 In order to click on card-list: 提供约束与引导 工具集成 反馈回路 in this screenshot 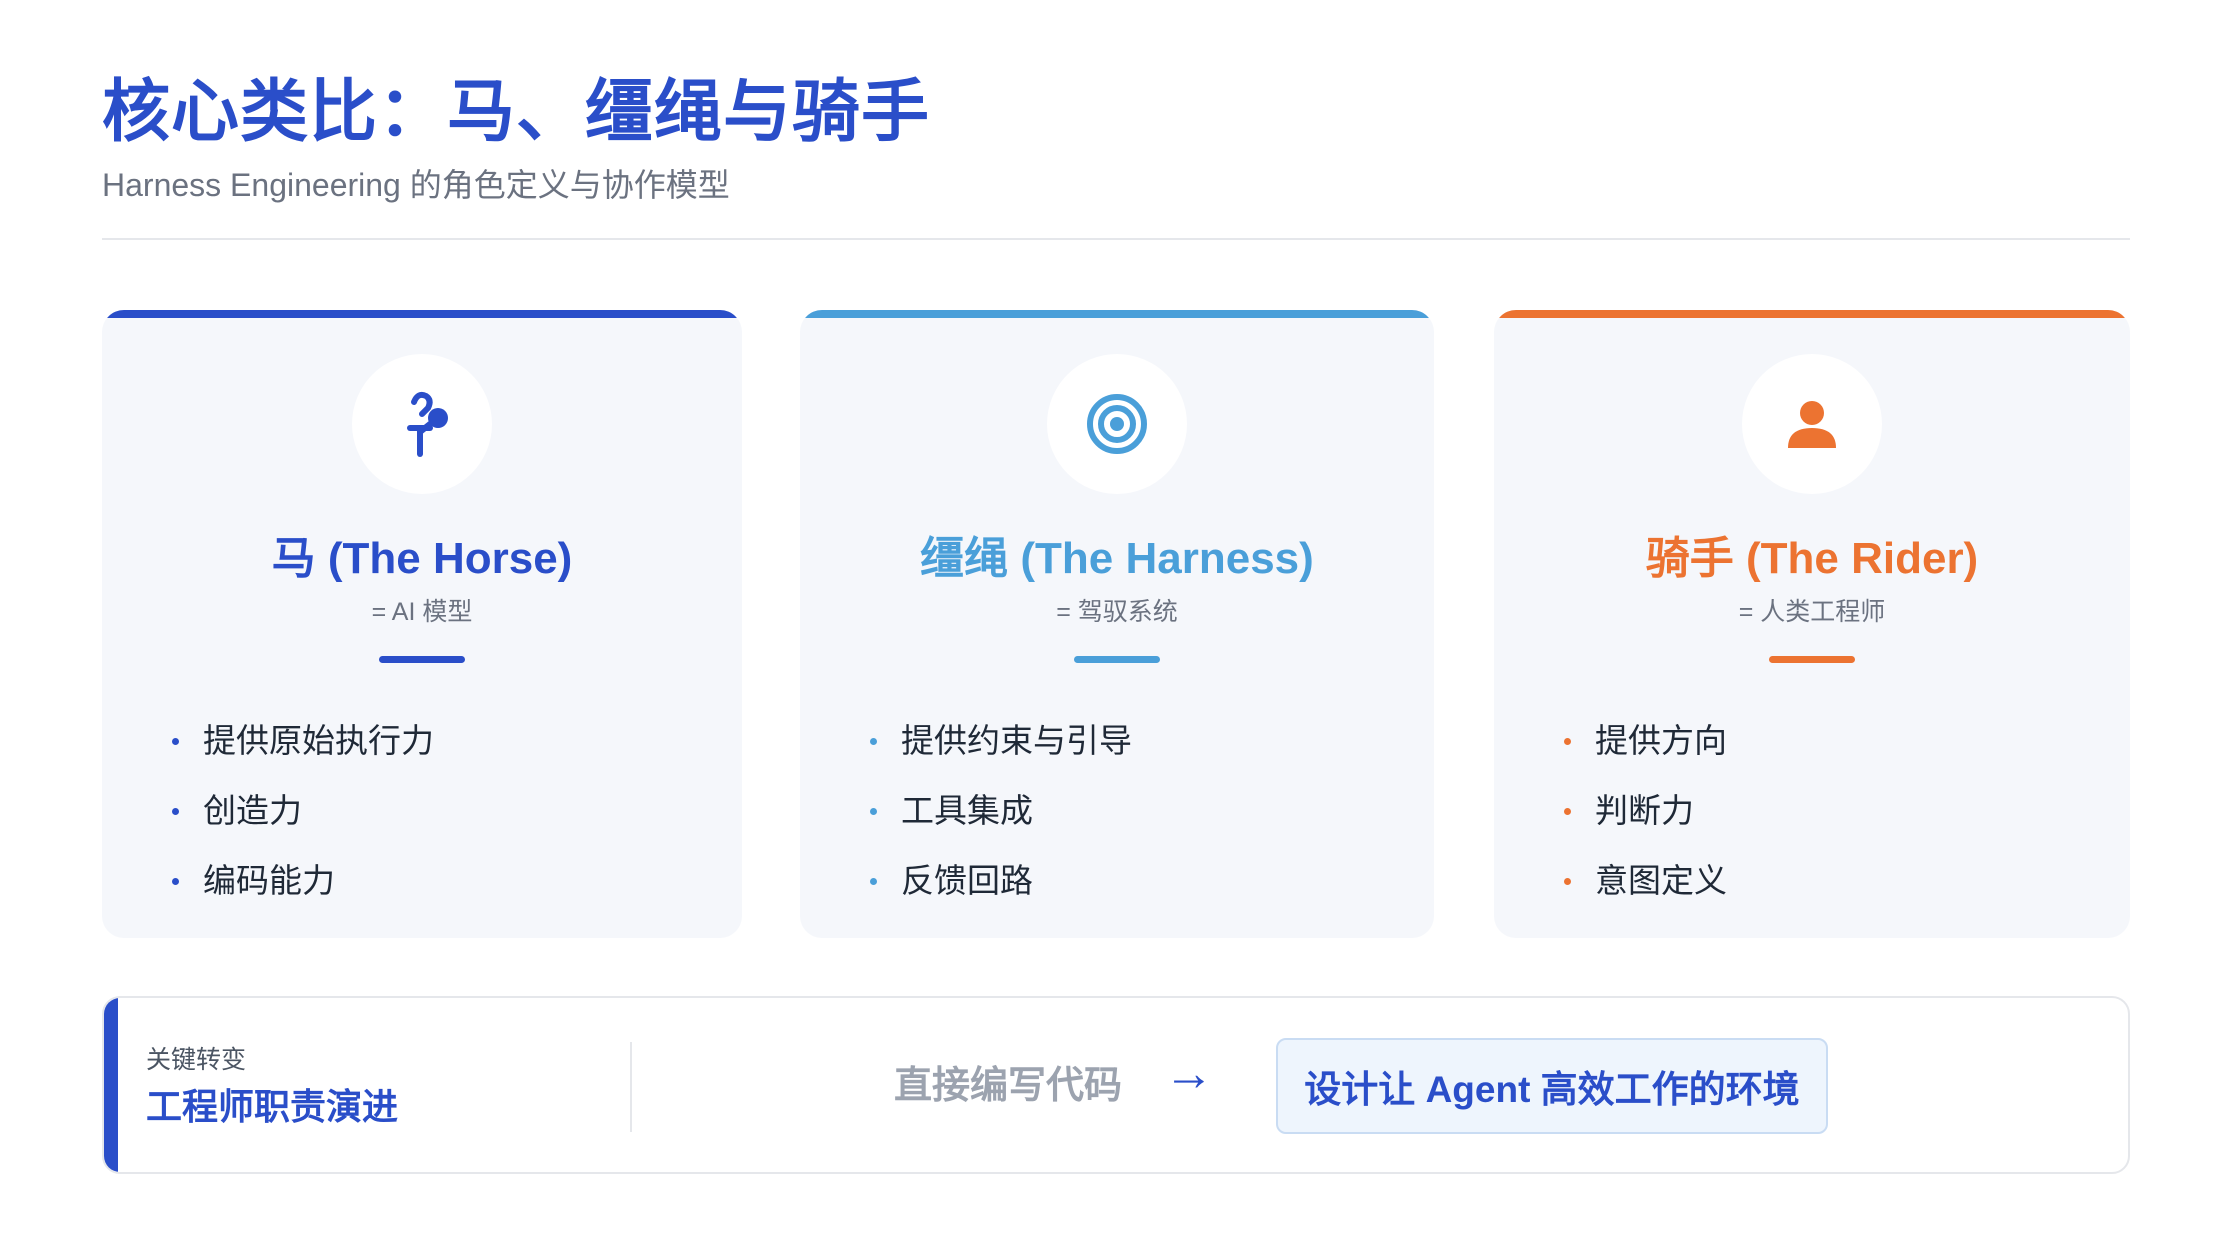, I will do `click(1001, 811)`.